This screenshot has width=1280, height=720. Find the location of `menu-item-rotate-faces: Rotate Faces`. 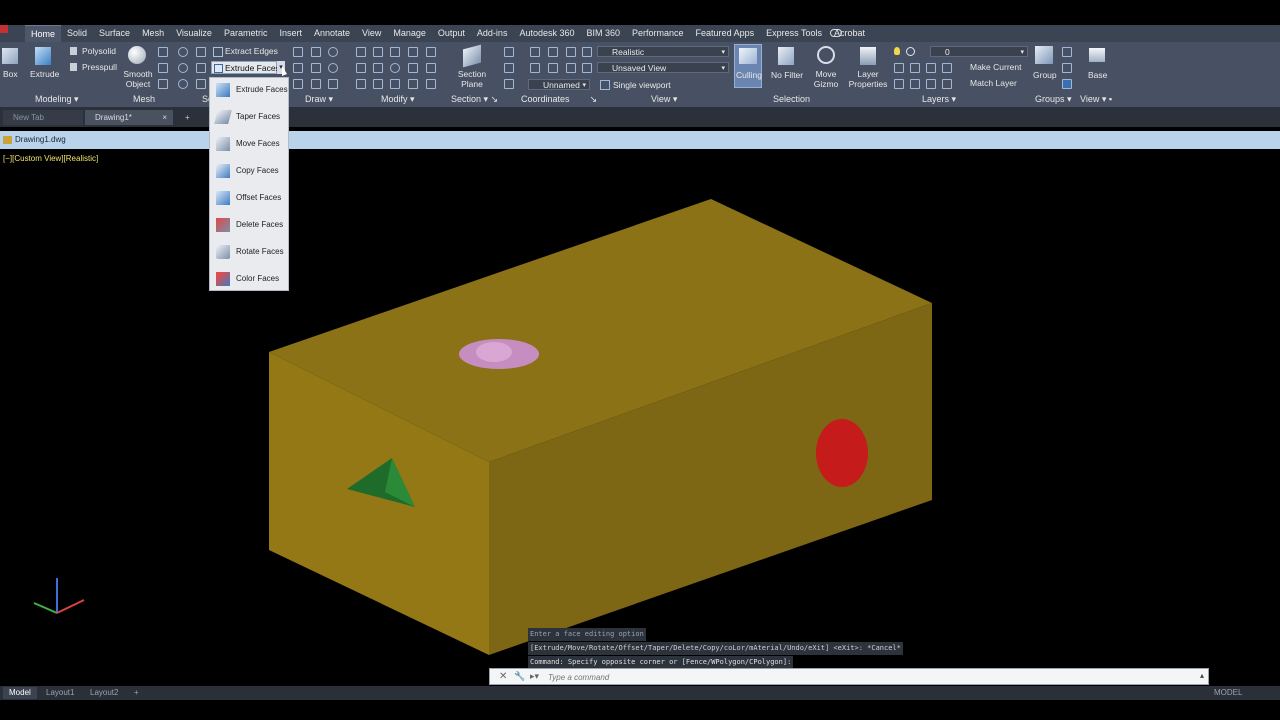

menu-item-rotate-faces: Rotate Faces is located at coordinates (249, 253).